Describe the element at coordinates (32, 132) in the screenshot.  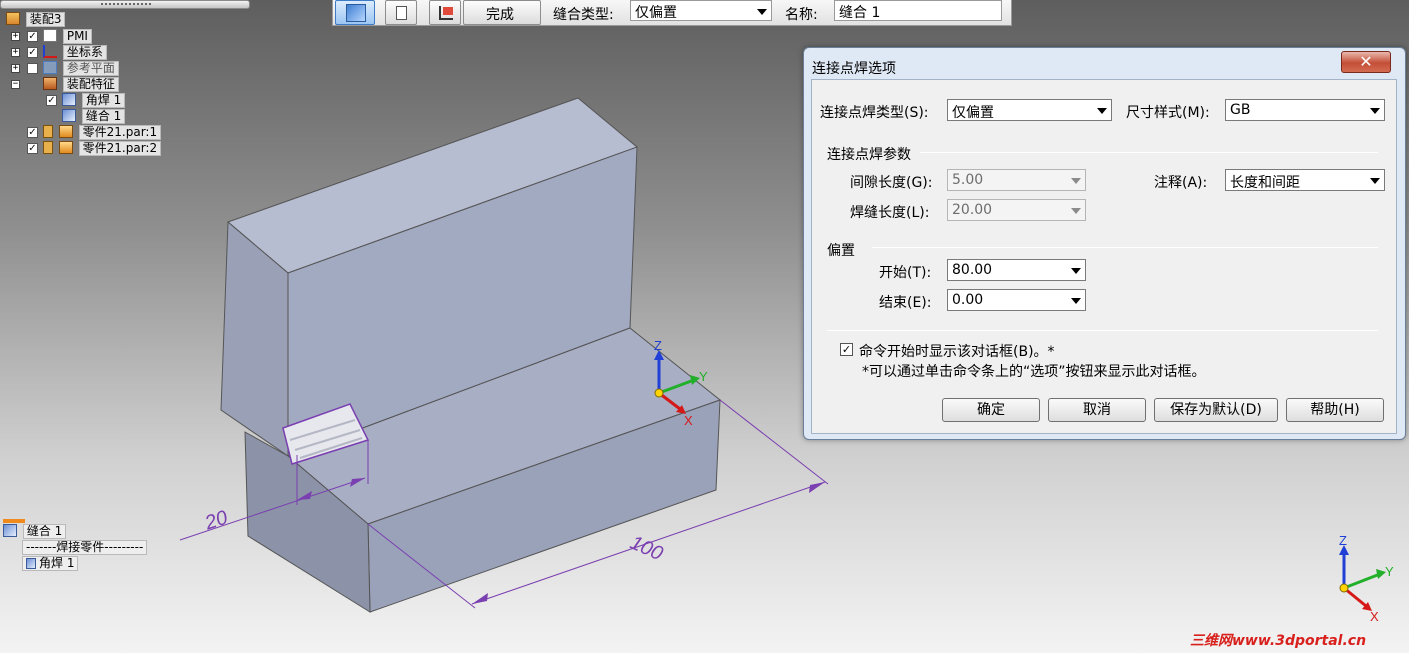
I see `tree-item-part1-checkbox: ✓` at that location.